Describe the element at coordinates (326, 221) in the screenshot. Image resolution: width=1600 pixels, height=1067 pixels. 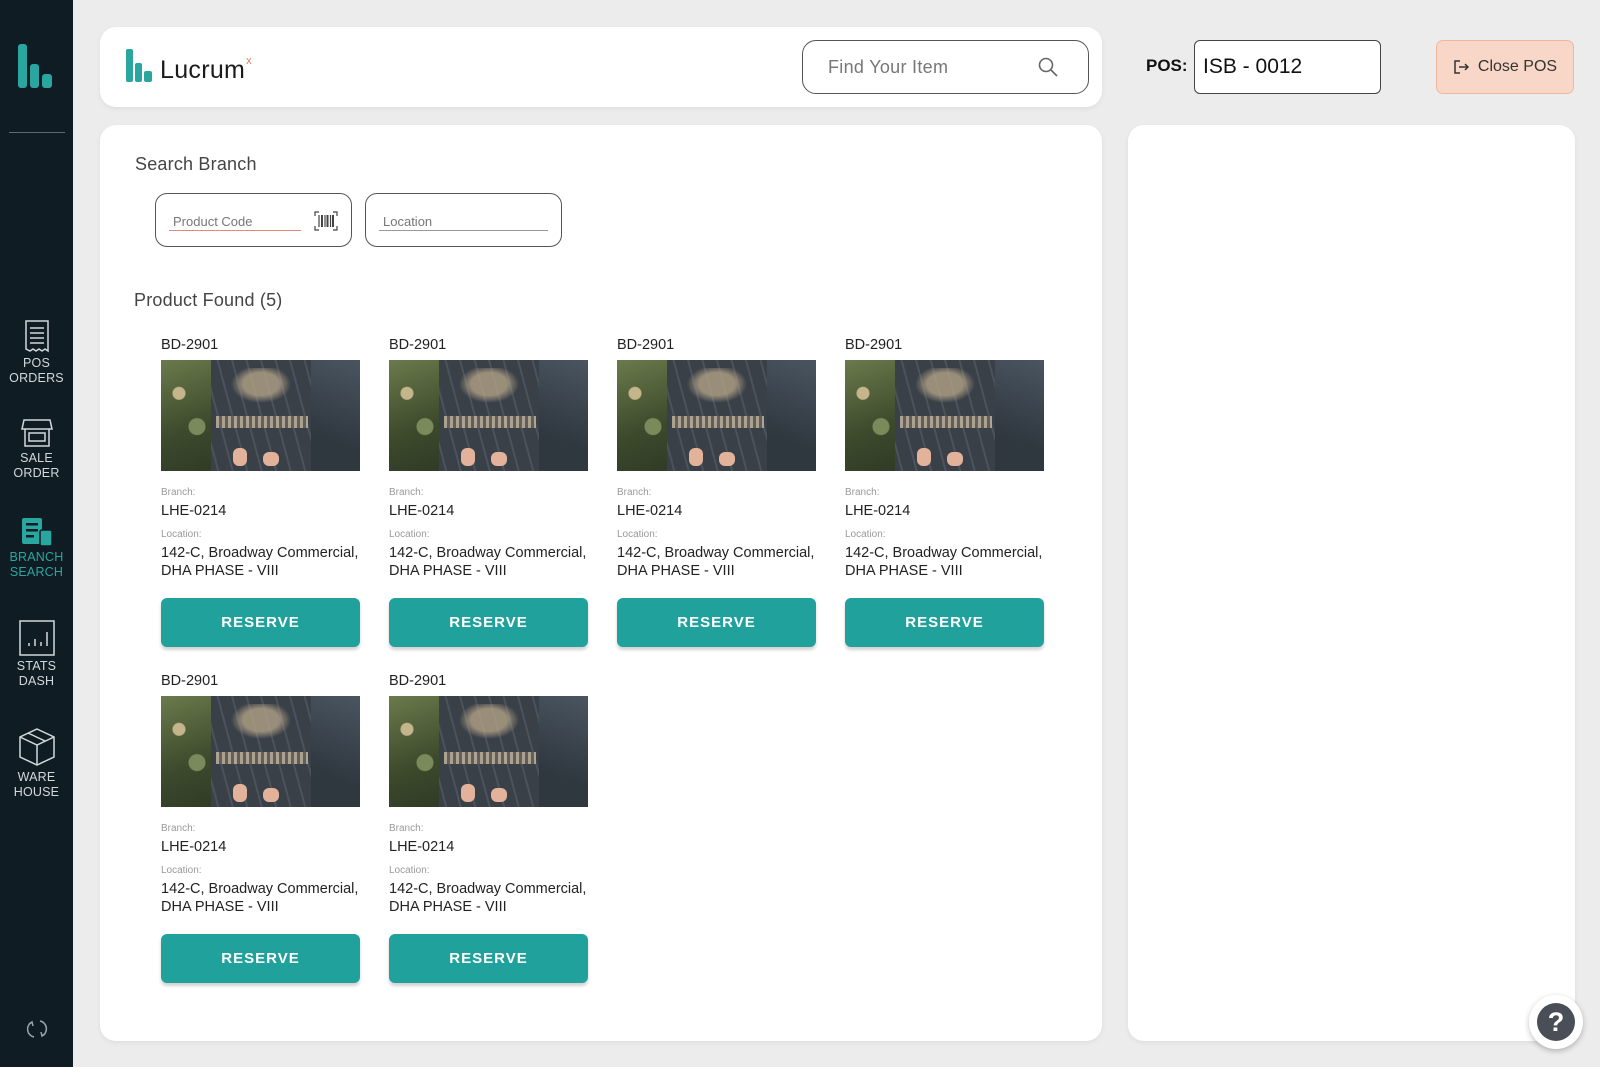
I see `barcode-icon` at that location.